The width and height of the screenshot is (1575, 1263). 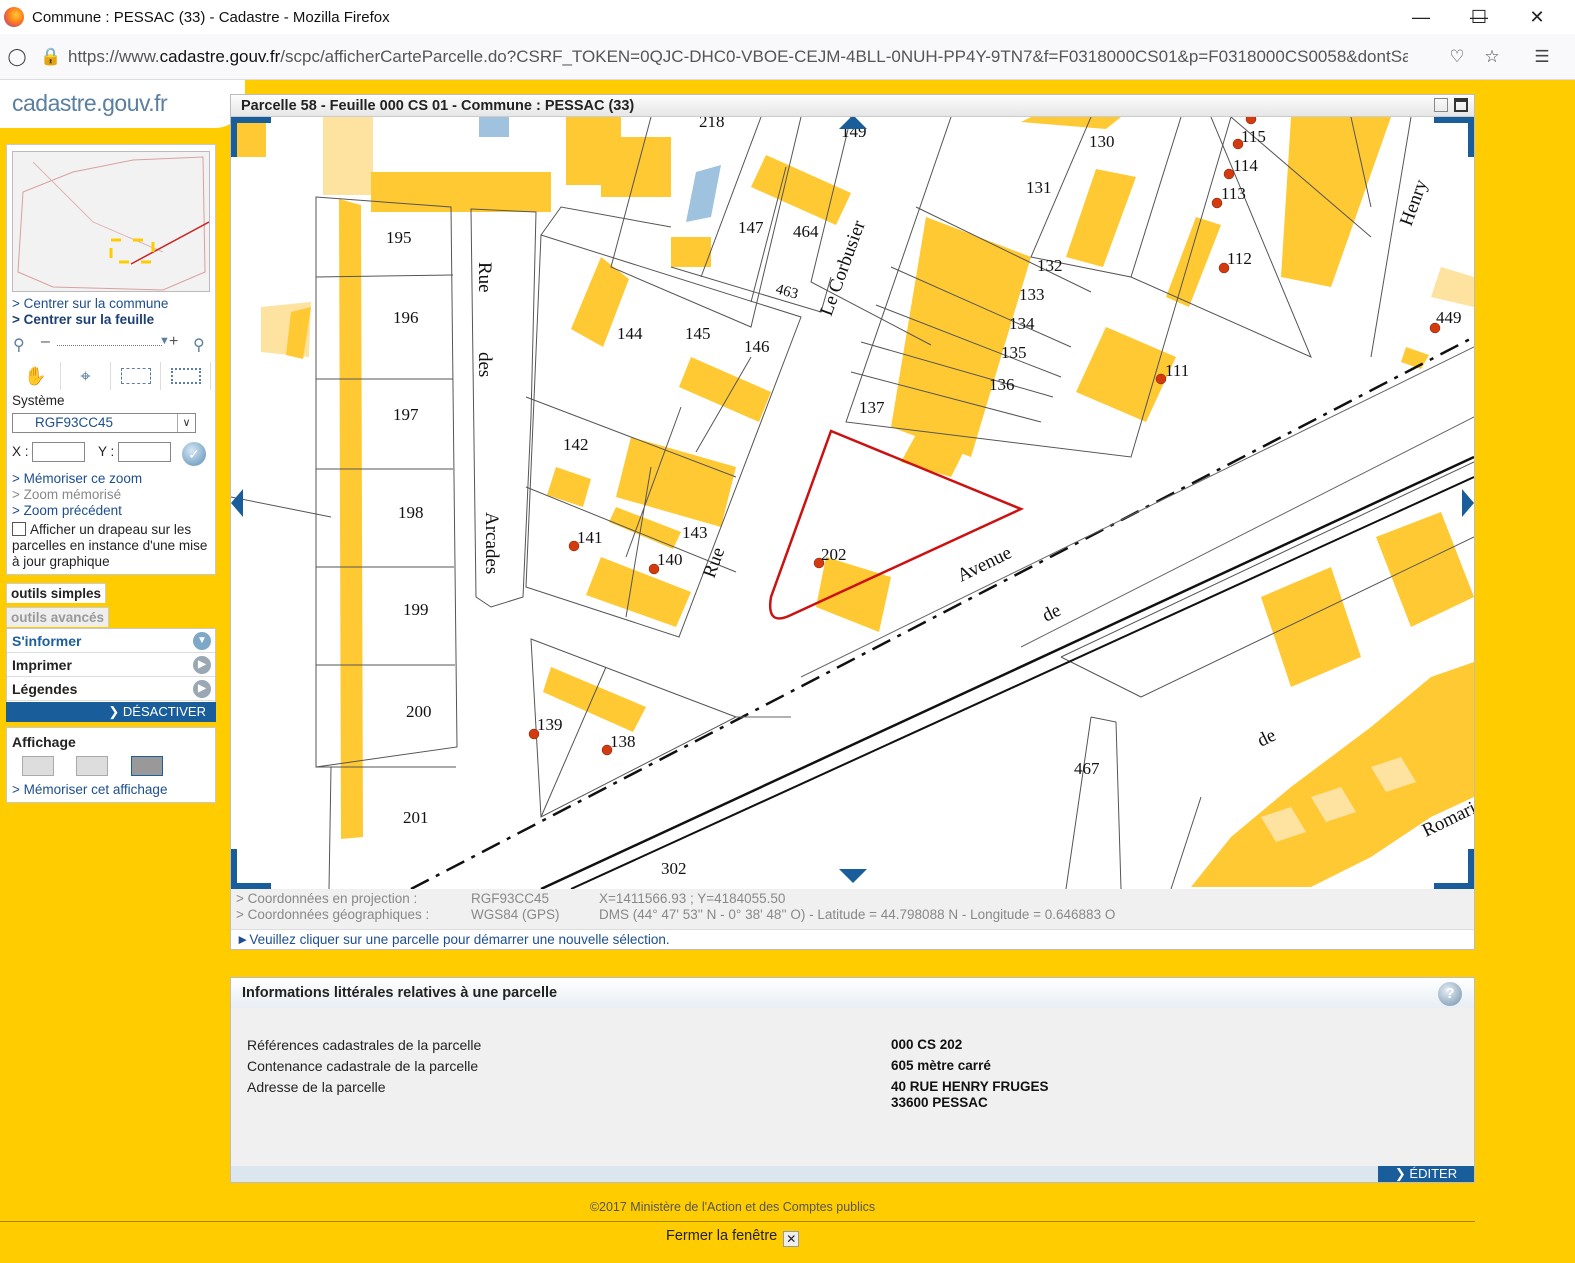 I want to click on close-window-link: Fermer la fenêtre ✕, so click(x=733, y=1237).